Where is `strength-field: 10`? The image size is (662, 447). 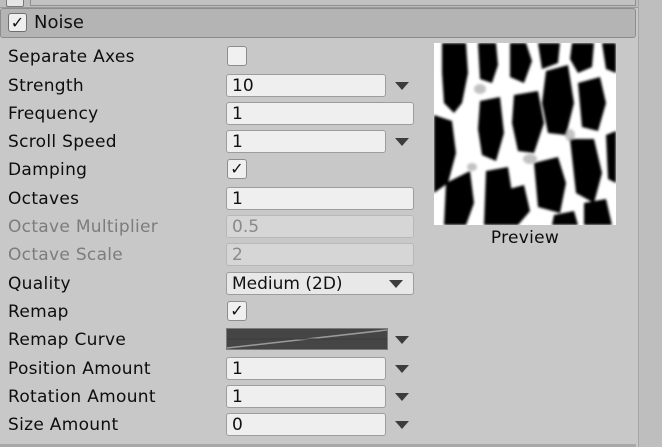
strength-field: 10 is located at coordinates (306, 85).